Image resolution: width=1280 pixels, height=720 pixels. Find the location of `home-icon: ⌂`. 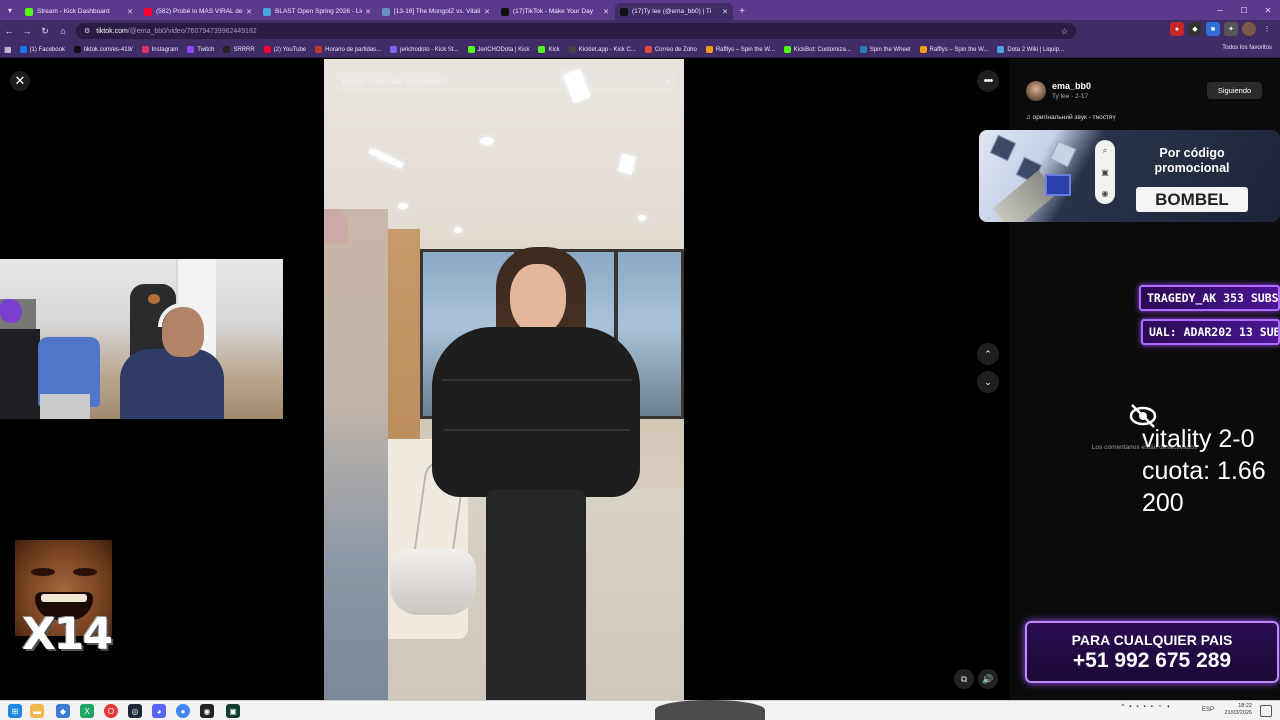

home-icon: ⌂ is located at coordinates (63, 31).